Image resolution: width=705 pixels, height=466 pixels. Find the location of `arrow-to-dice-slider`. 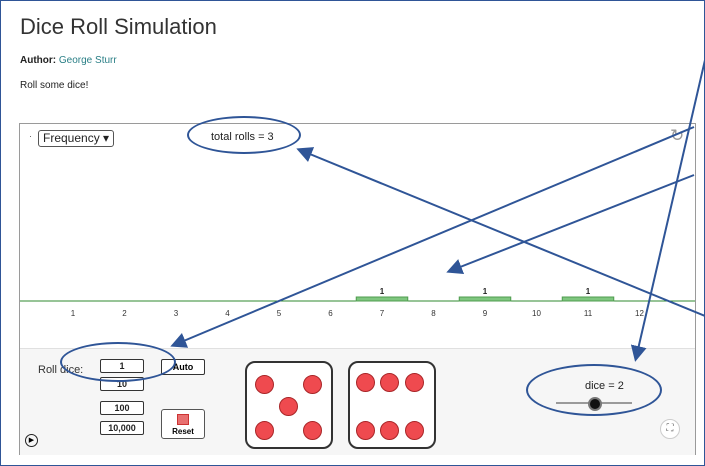

arrow-to-dice-slider is located at coordinates (667, 210).